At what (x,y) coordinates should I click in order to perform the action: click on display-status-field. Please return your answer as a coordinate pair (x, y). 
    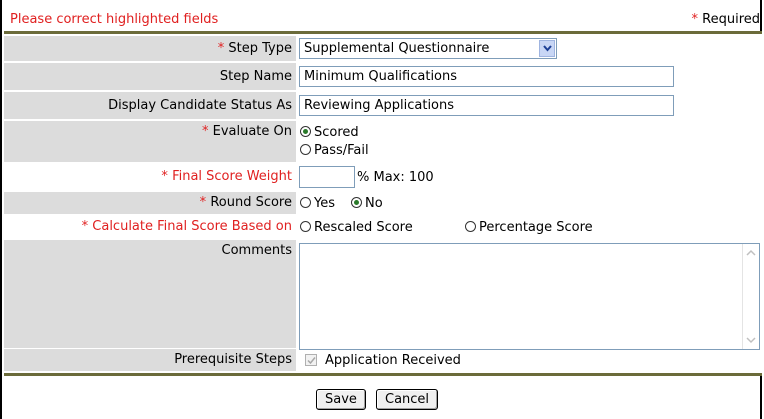
    Looking at the image, I should click on (530, 105).